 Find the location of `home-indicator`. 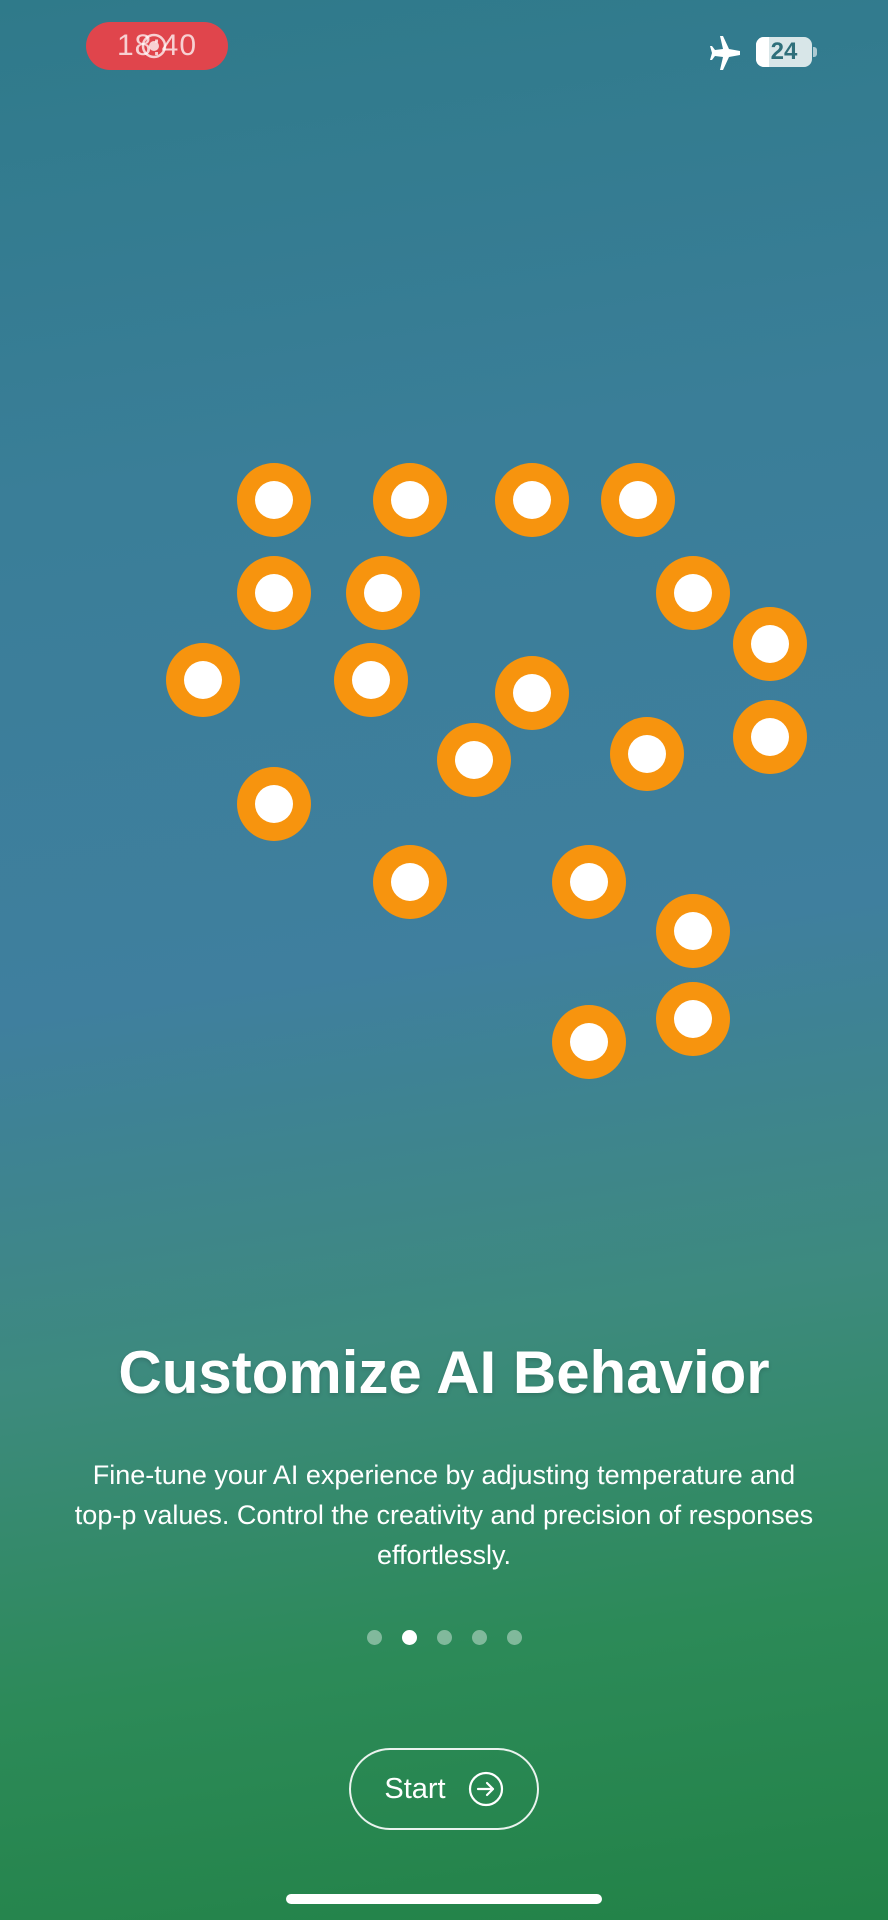

home-indicator is located at coordinates (444, 1899).